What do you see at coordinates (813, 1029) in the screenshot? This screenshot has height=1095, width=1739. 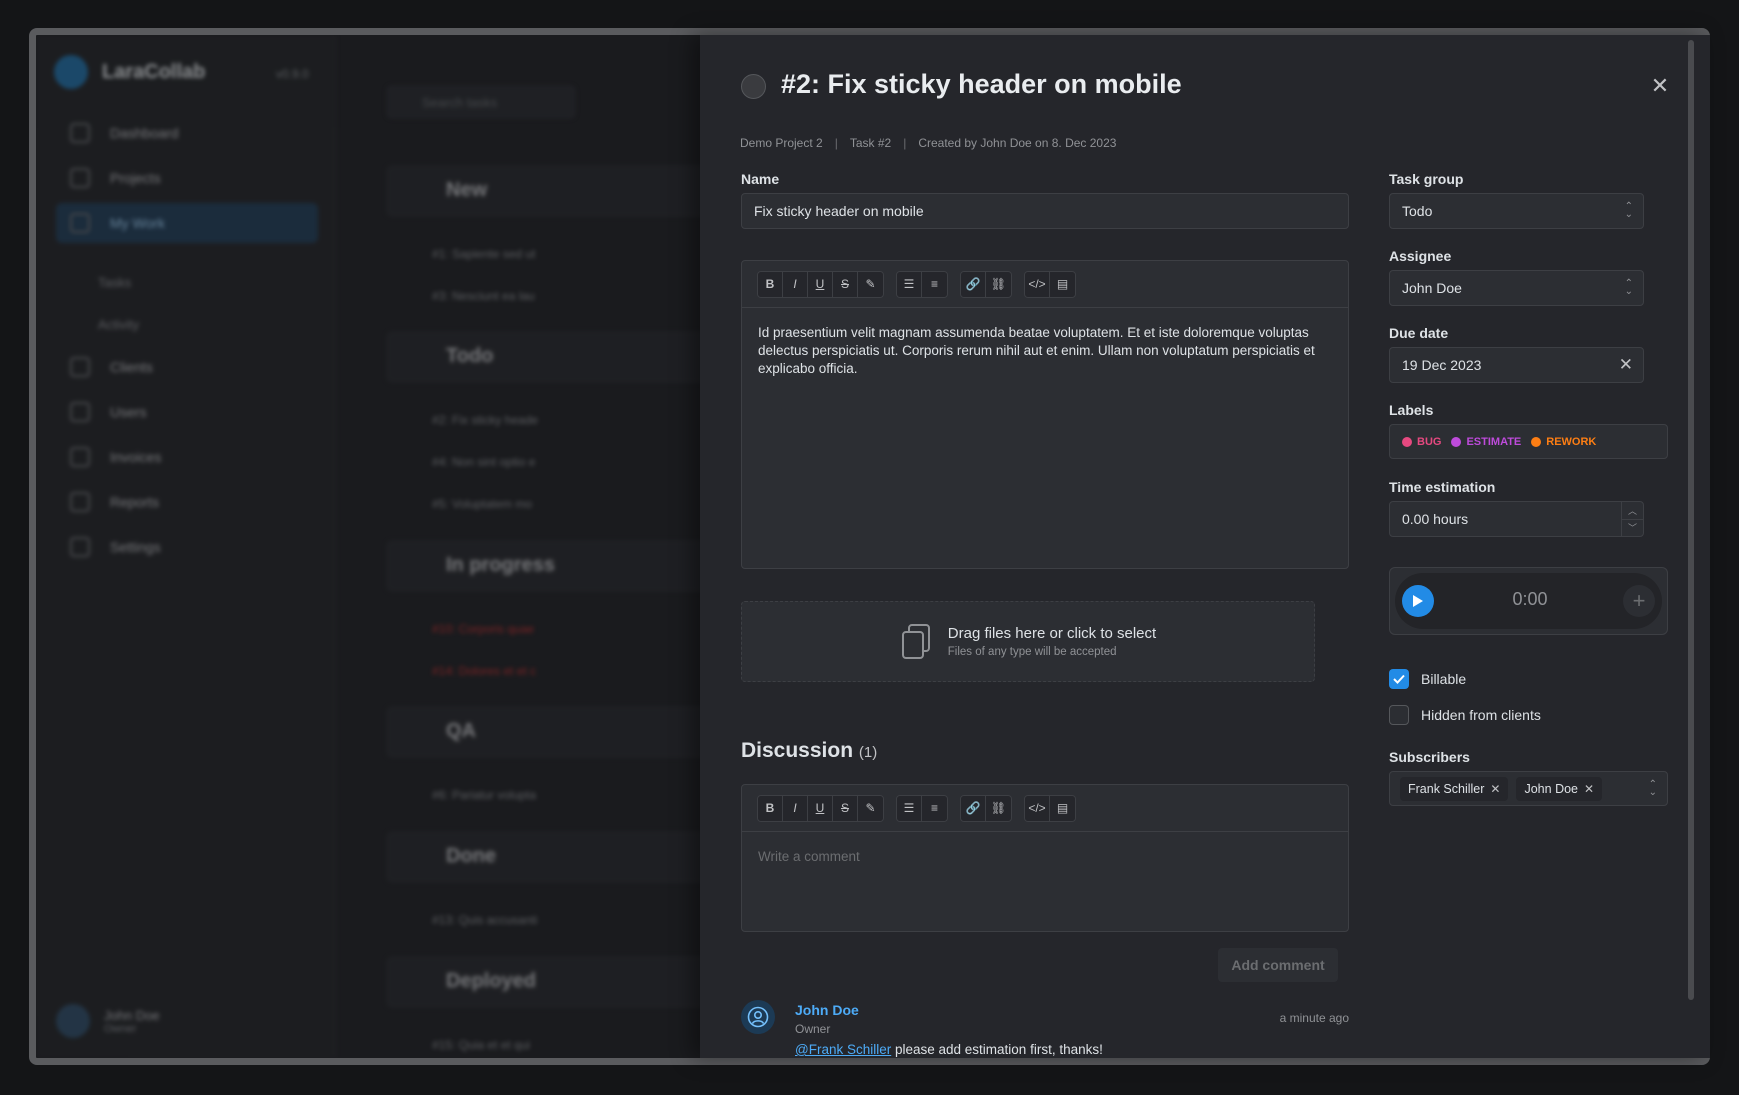 I see `comment-role: Owner` at bounding box center [813, 1029].